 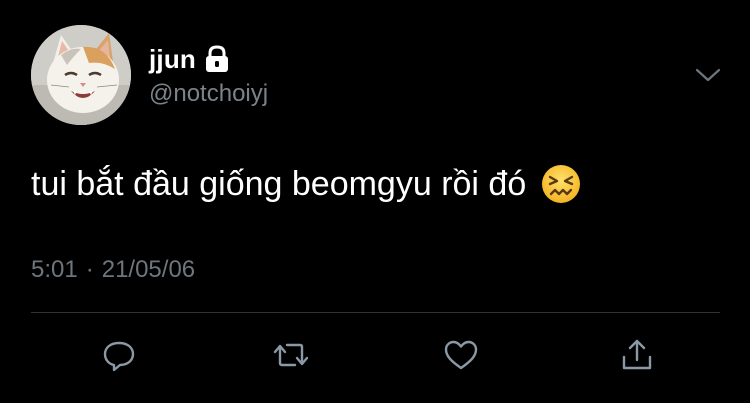 I want to click on heart-icon, so click(x=461, y=355).